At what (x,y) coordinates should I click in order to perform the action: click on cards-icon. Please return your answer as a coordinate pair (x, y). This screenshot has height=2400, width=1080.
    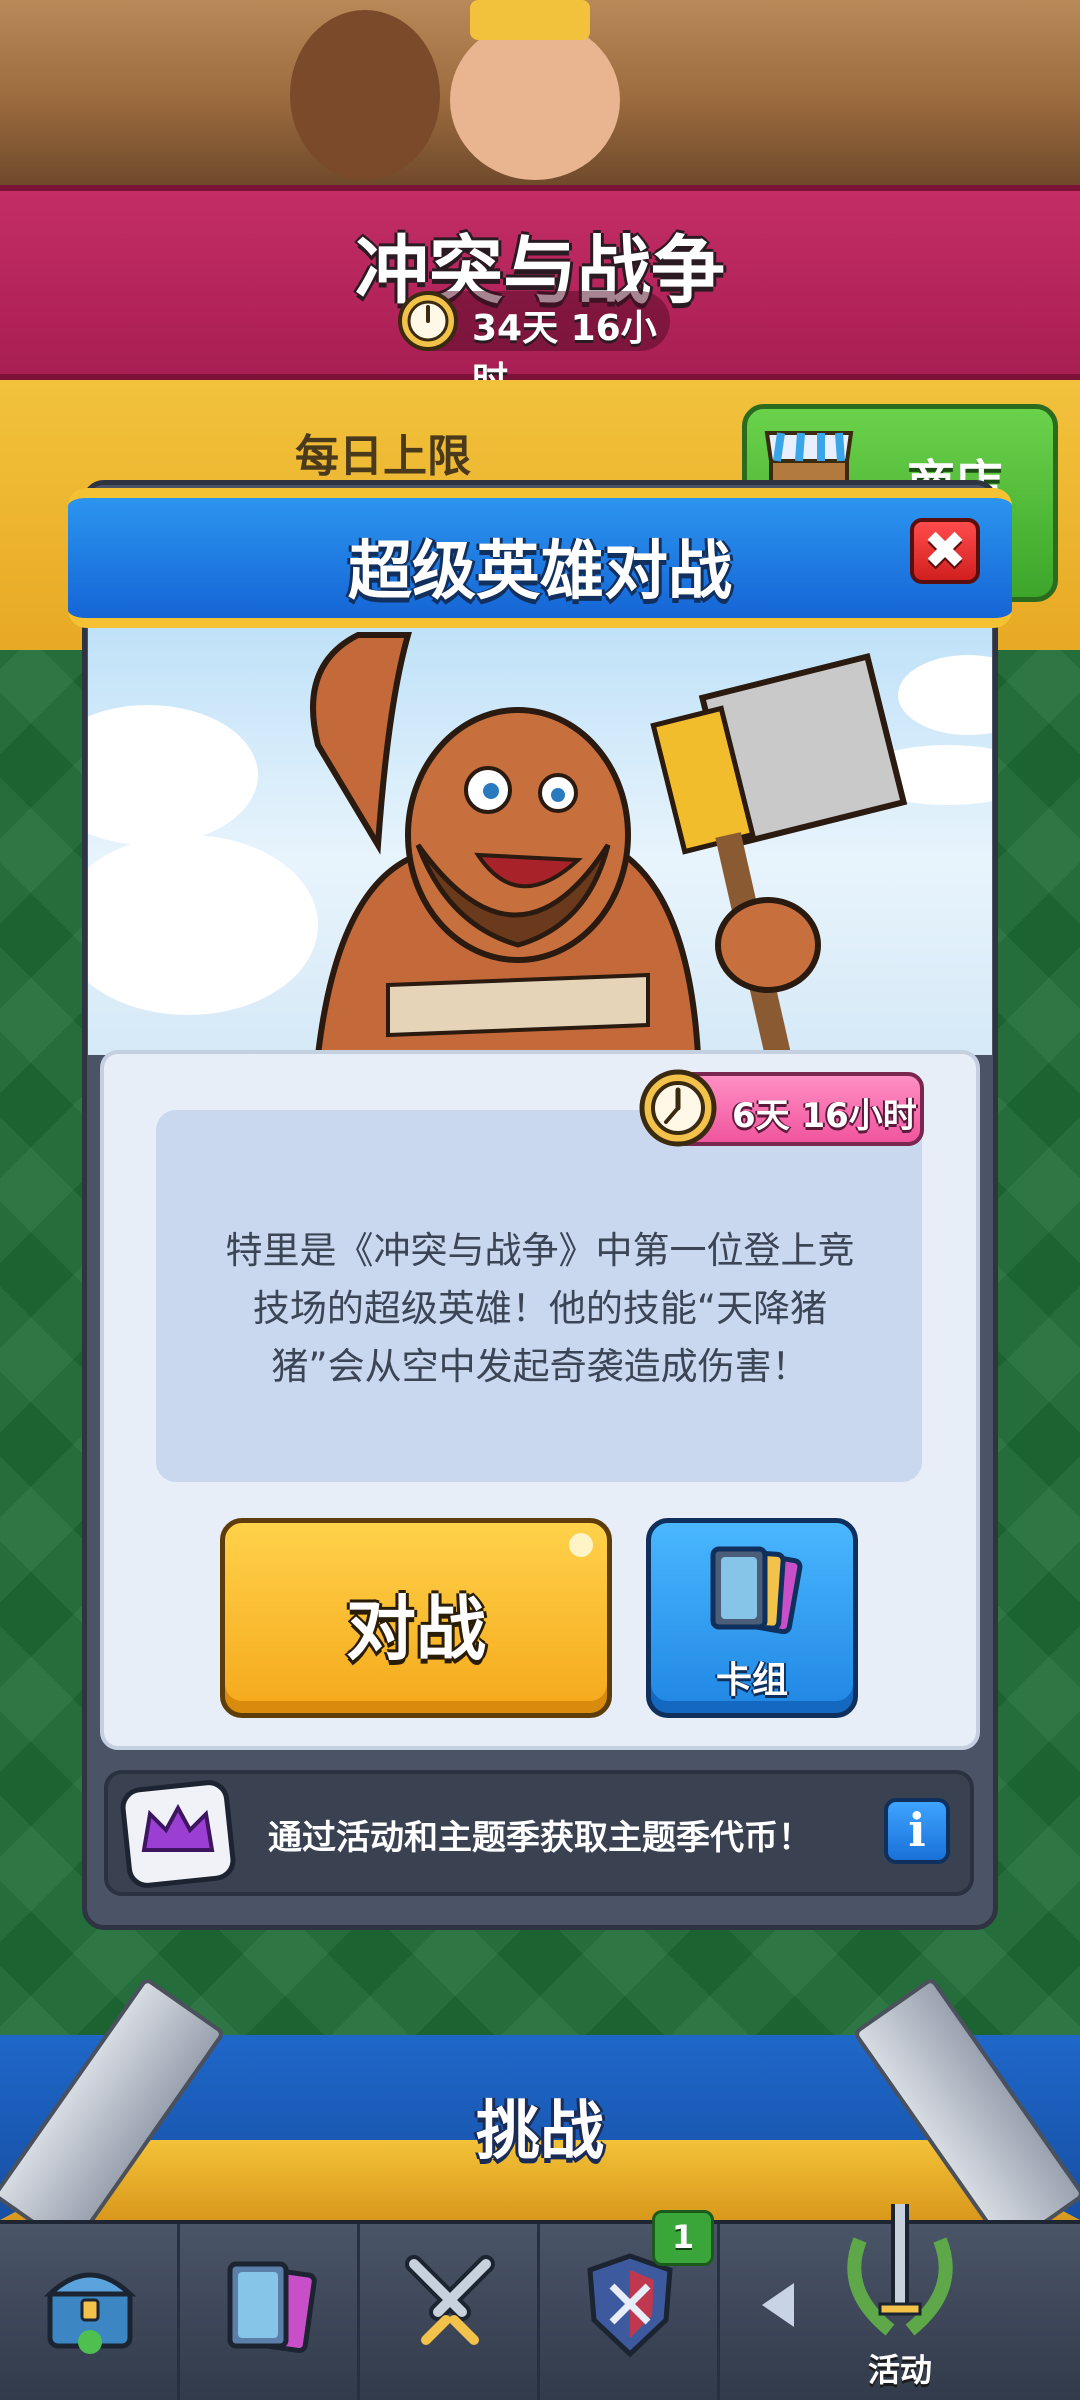
    Looking at the image, I should click on (756, 1590).